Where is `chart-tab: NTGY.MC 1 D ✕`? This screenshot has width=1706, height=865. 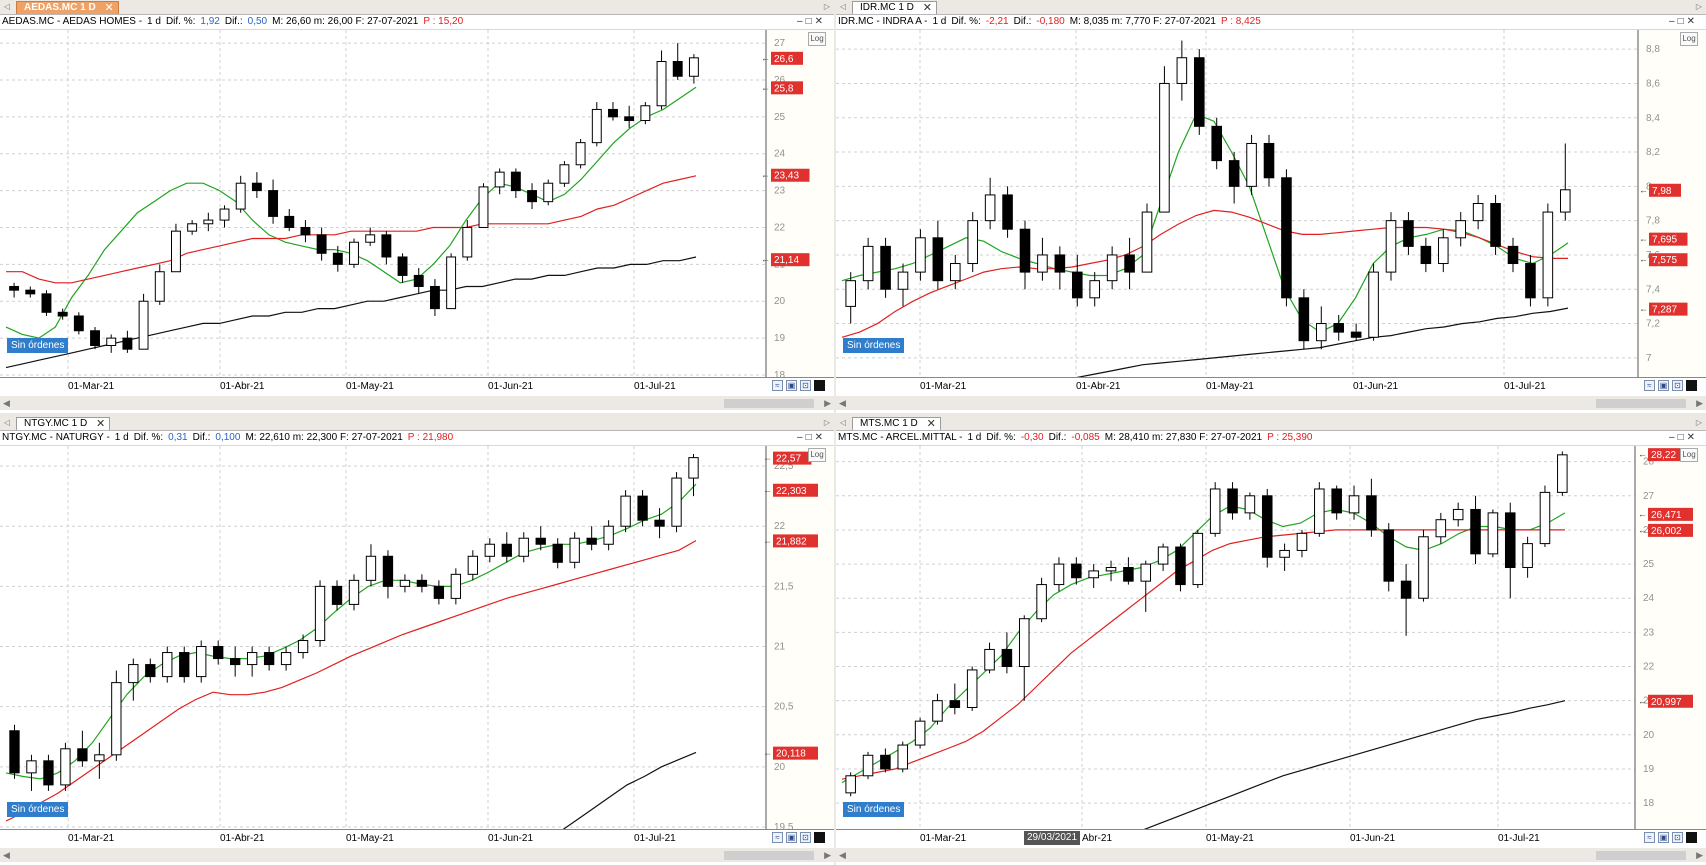
chart-tab: NTGY.MC 1 D ✕ is located at coordinates (63, 423).